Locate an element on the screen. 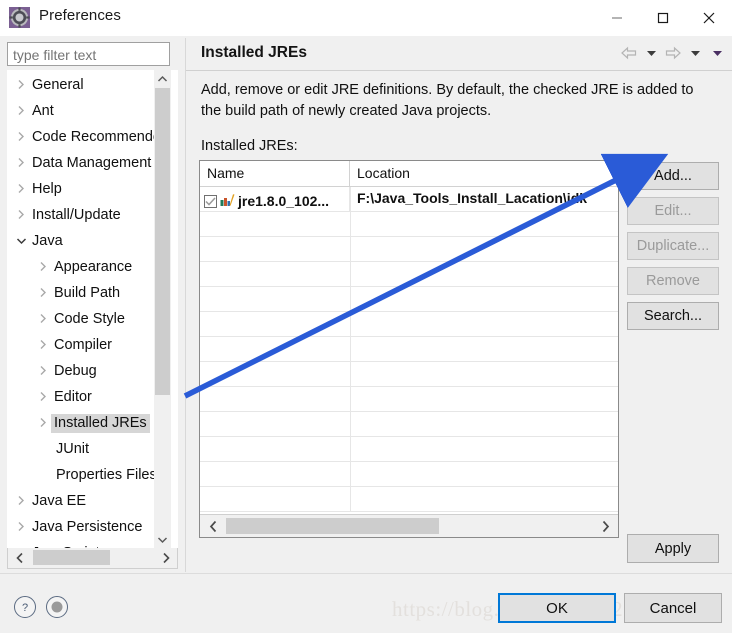  sidebar-item-label: Build Path is located at coordinates (87, 292).